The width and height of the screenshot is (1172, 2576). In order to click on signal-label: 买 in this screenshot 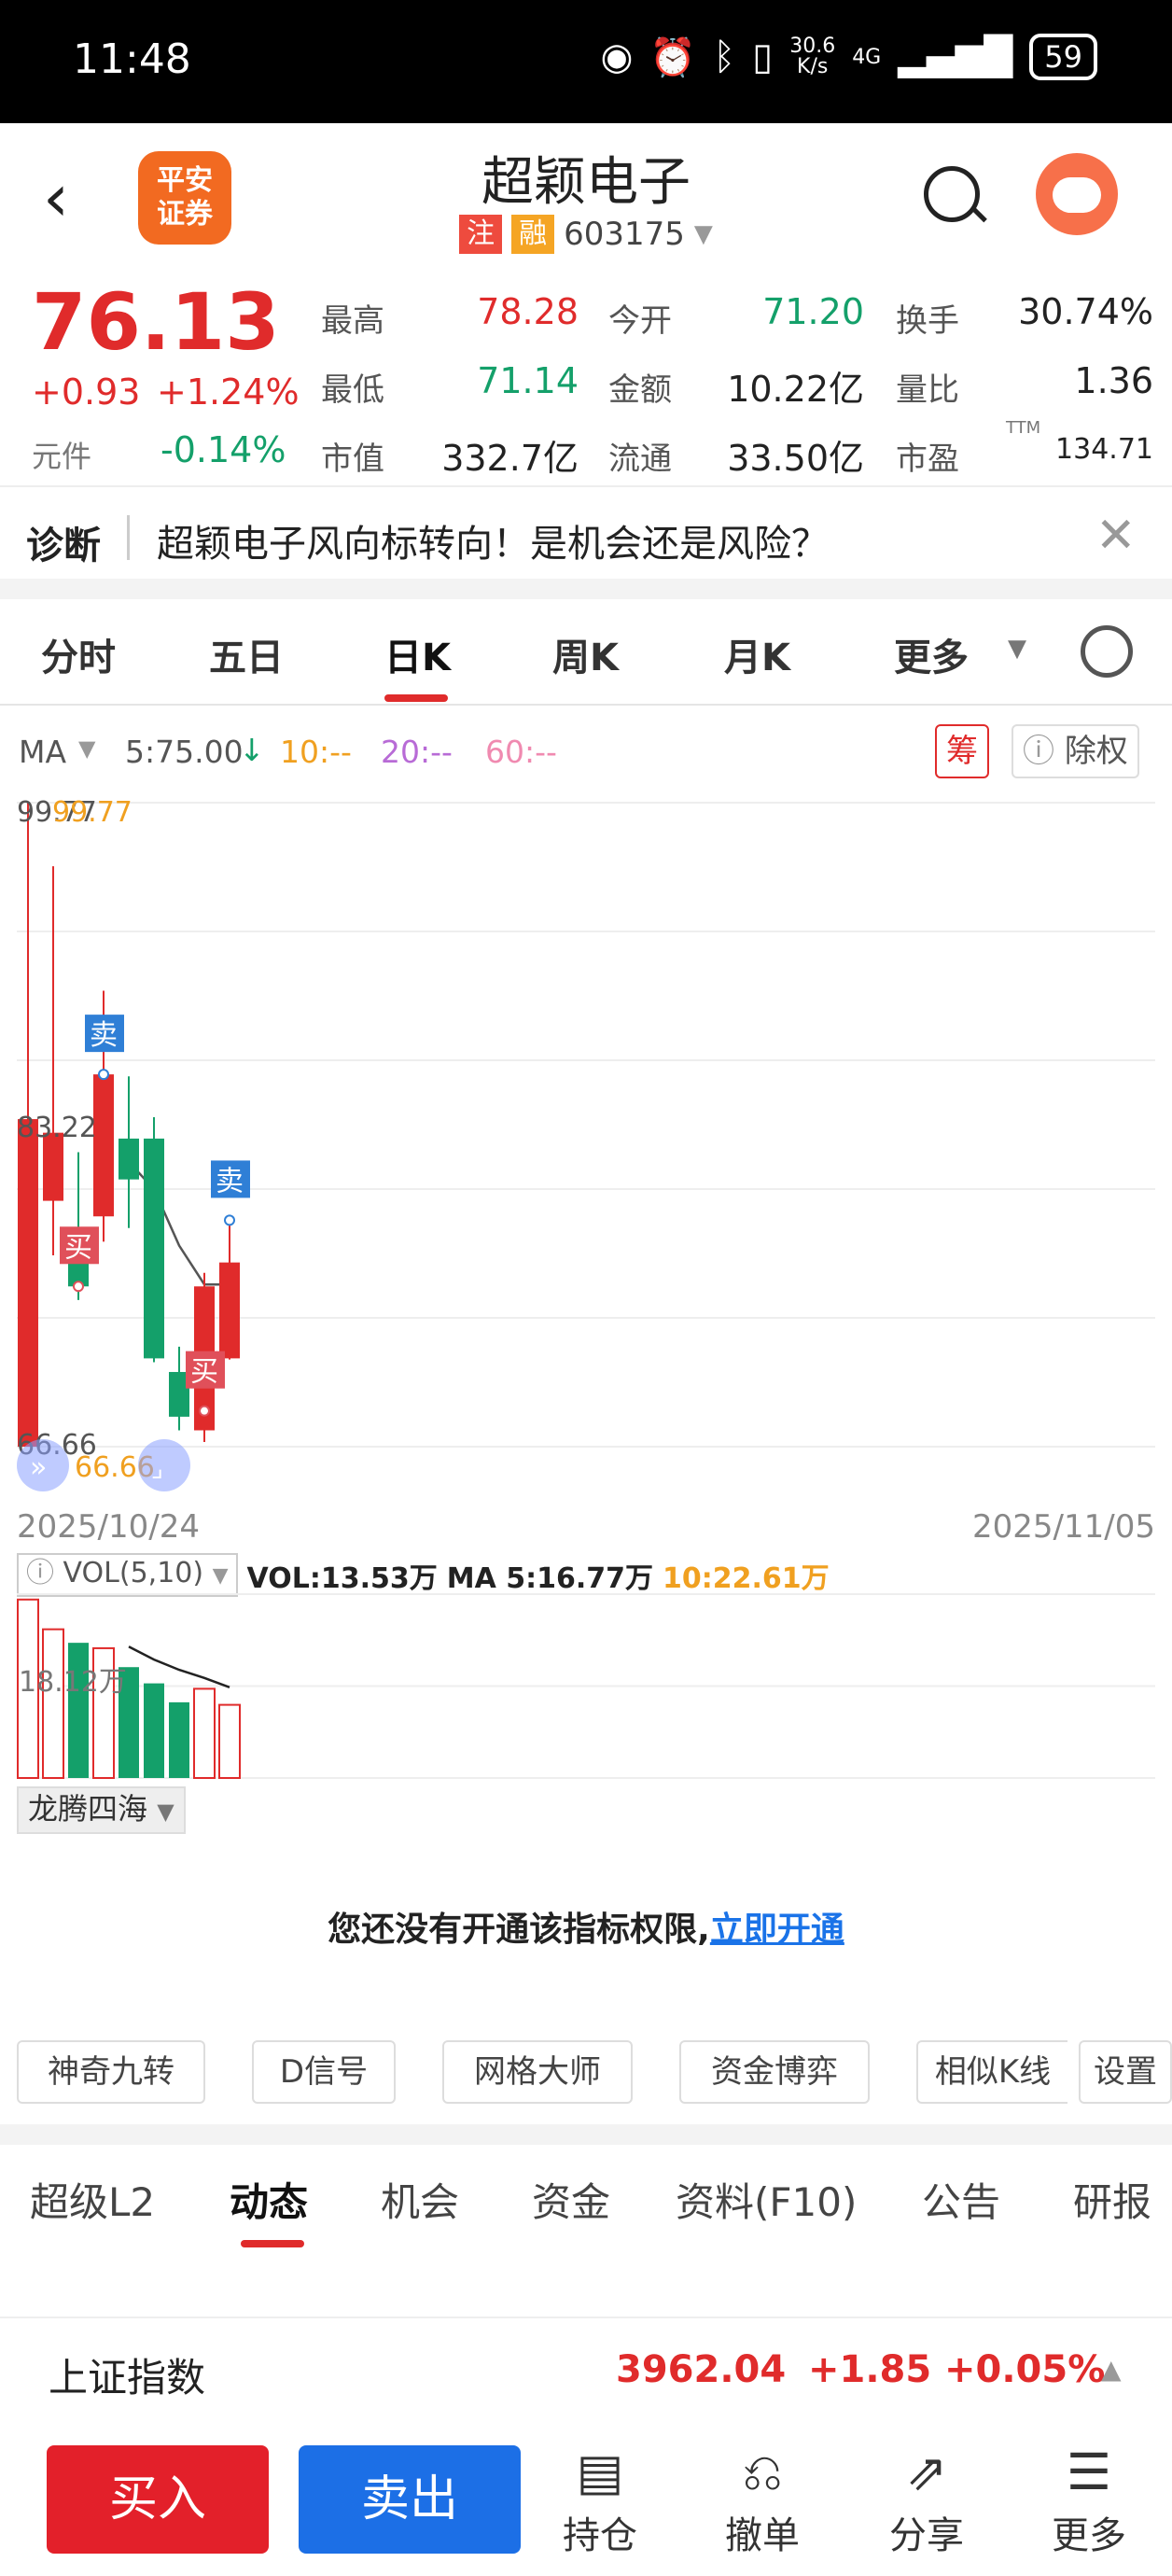, I will do `click(204, 1372)`.